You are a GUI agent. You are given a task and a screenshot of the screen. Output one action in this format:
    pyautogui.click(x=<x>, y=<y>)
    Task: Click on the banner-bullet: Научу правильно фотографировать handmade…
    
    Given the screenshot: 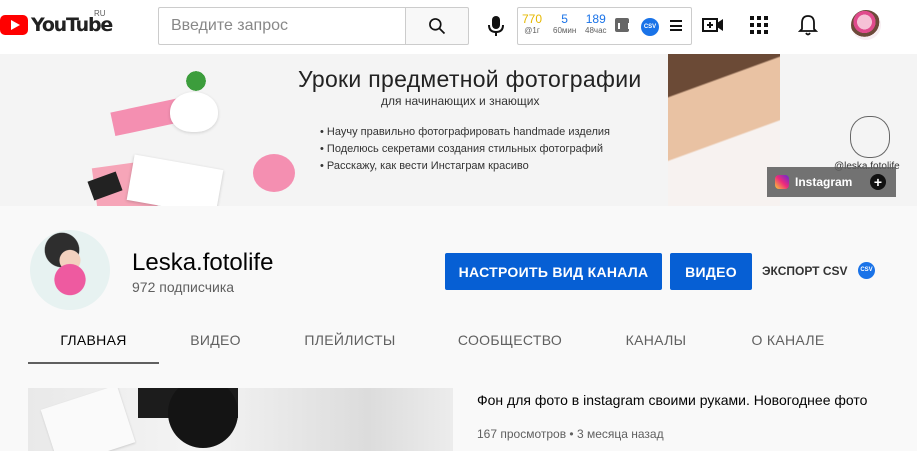 What is the action you would take?
    pyautogui.click(x=465, y=132)
    